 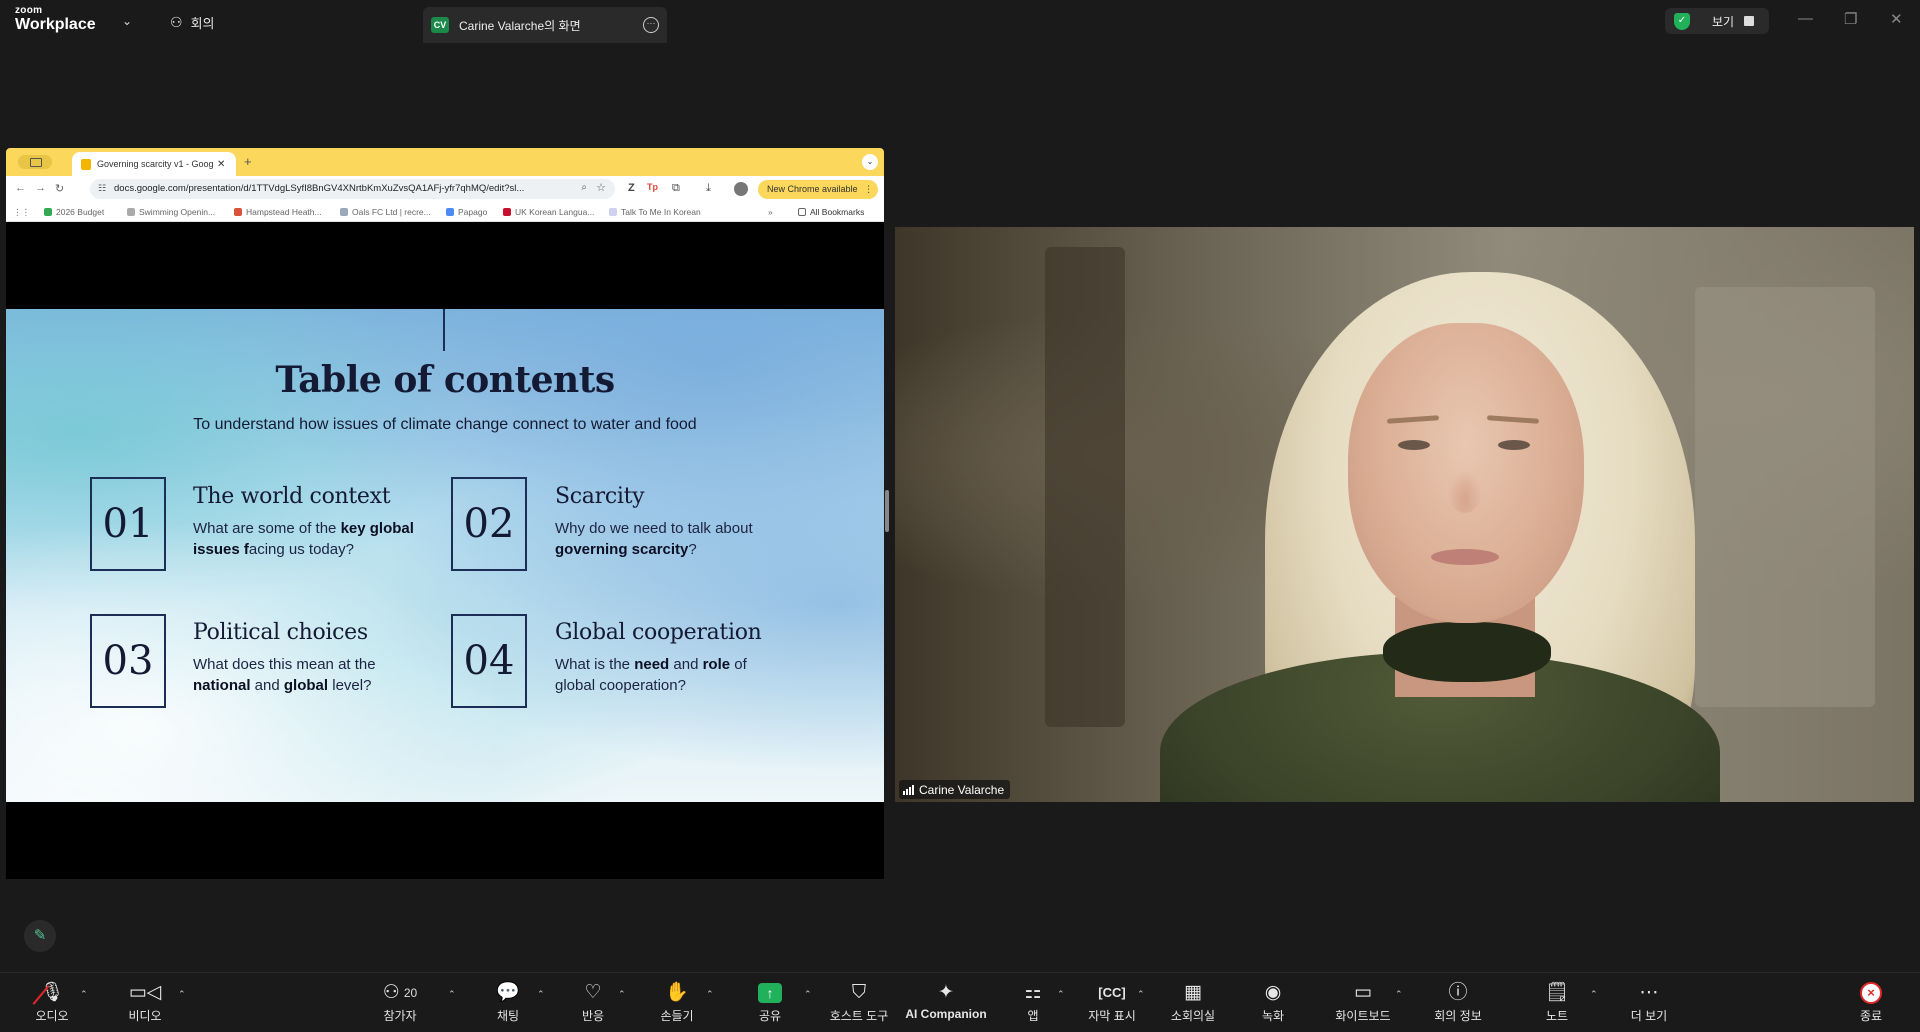 I want to click on kebab-menu-icon: ⋮, so click(x=868, y=189).